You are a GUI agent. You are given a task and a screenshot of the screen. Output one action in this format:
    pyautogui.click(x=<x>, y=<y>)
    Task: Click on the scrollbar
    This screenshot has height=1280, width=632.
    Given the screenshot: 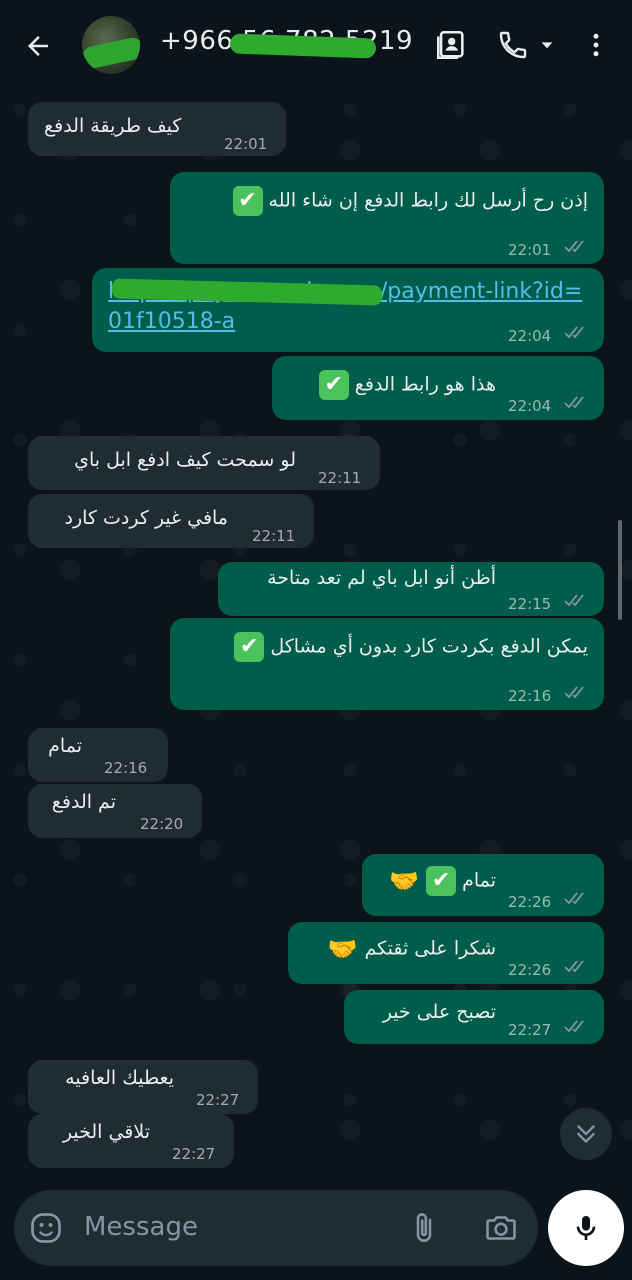 What is the action you would take?
    pyautogui.click(x=620, y=570)
    